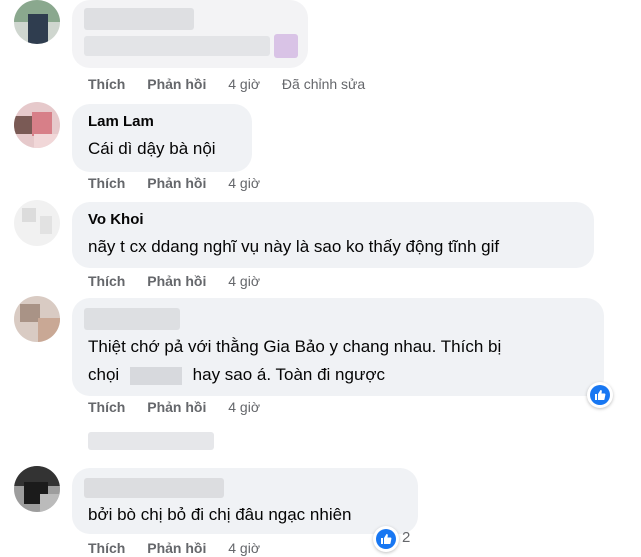  I want to click on blurred-word, so click(156, 376).